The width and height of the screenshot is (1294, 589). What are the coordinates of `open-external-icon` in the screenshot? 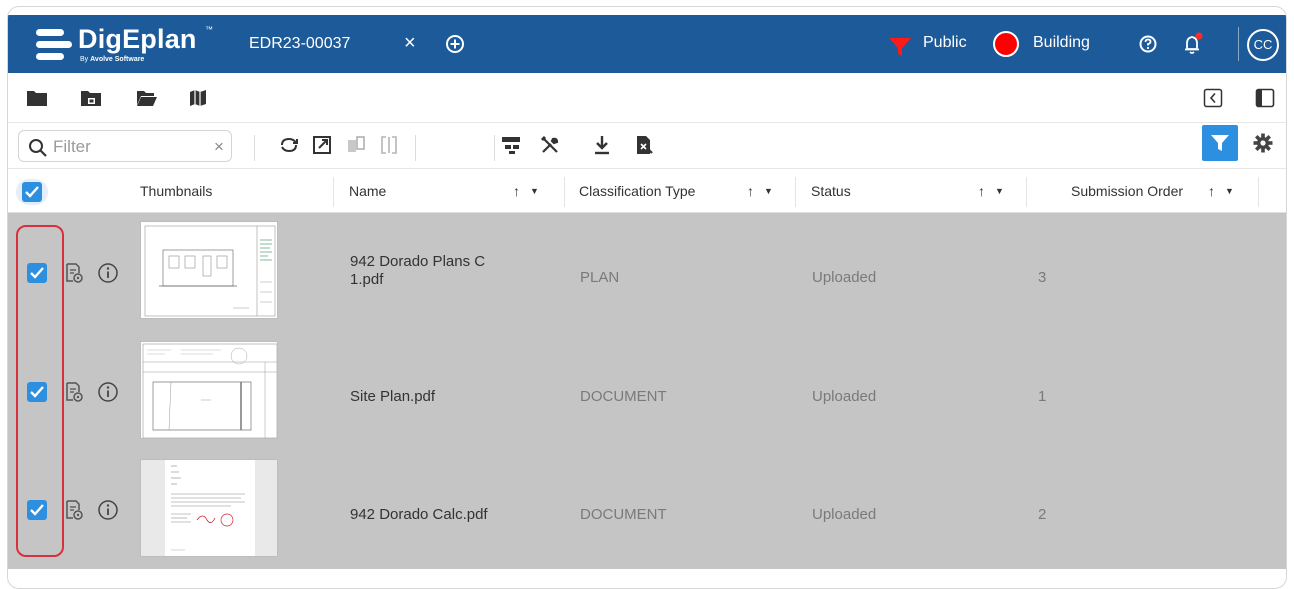 It's located at (322, 145).